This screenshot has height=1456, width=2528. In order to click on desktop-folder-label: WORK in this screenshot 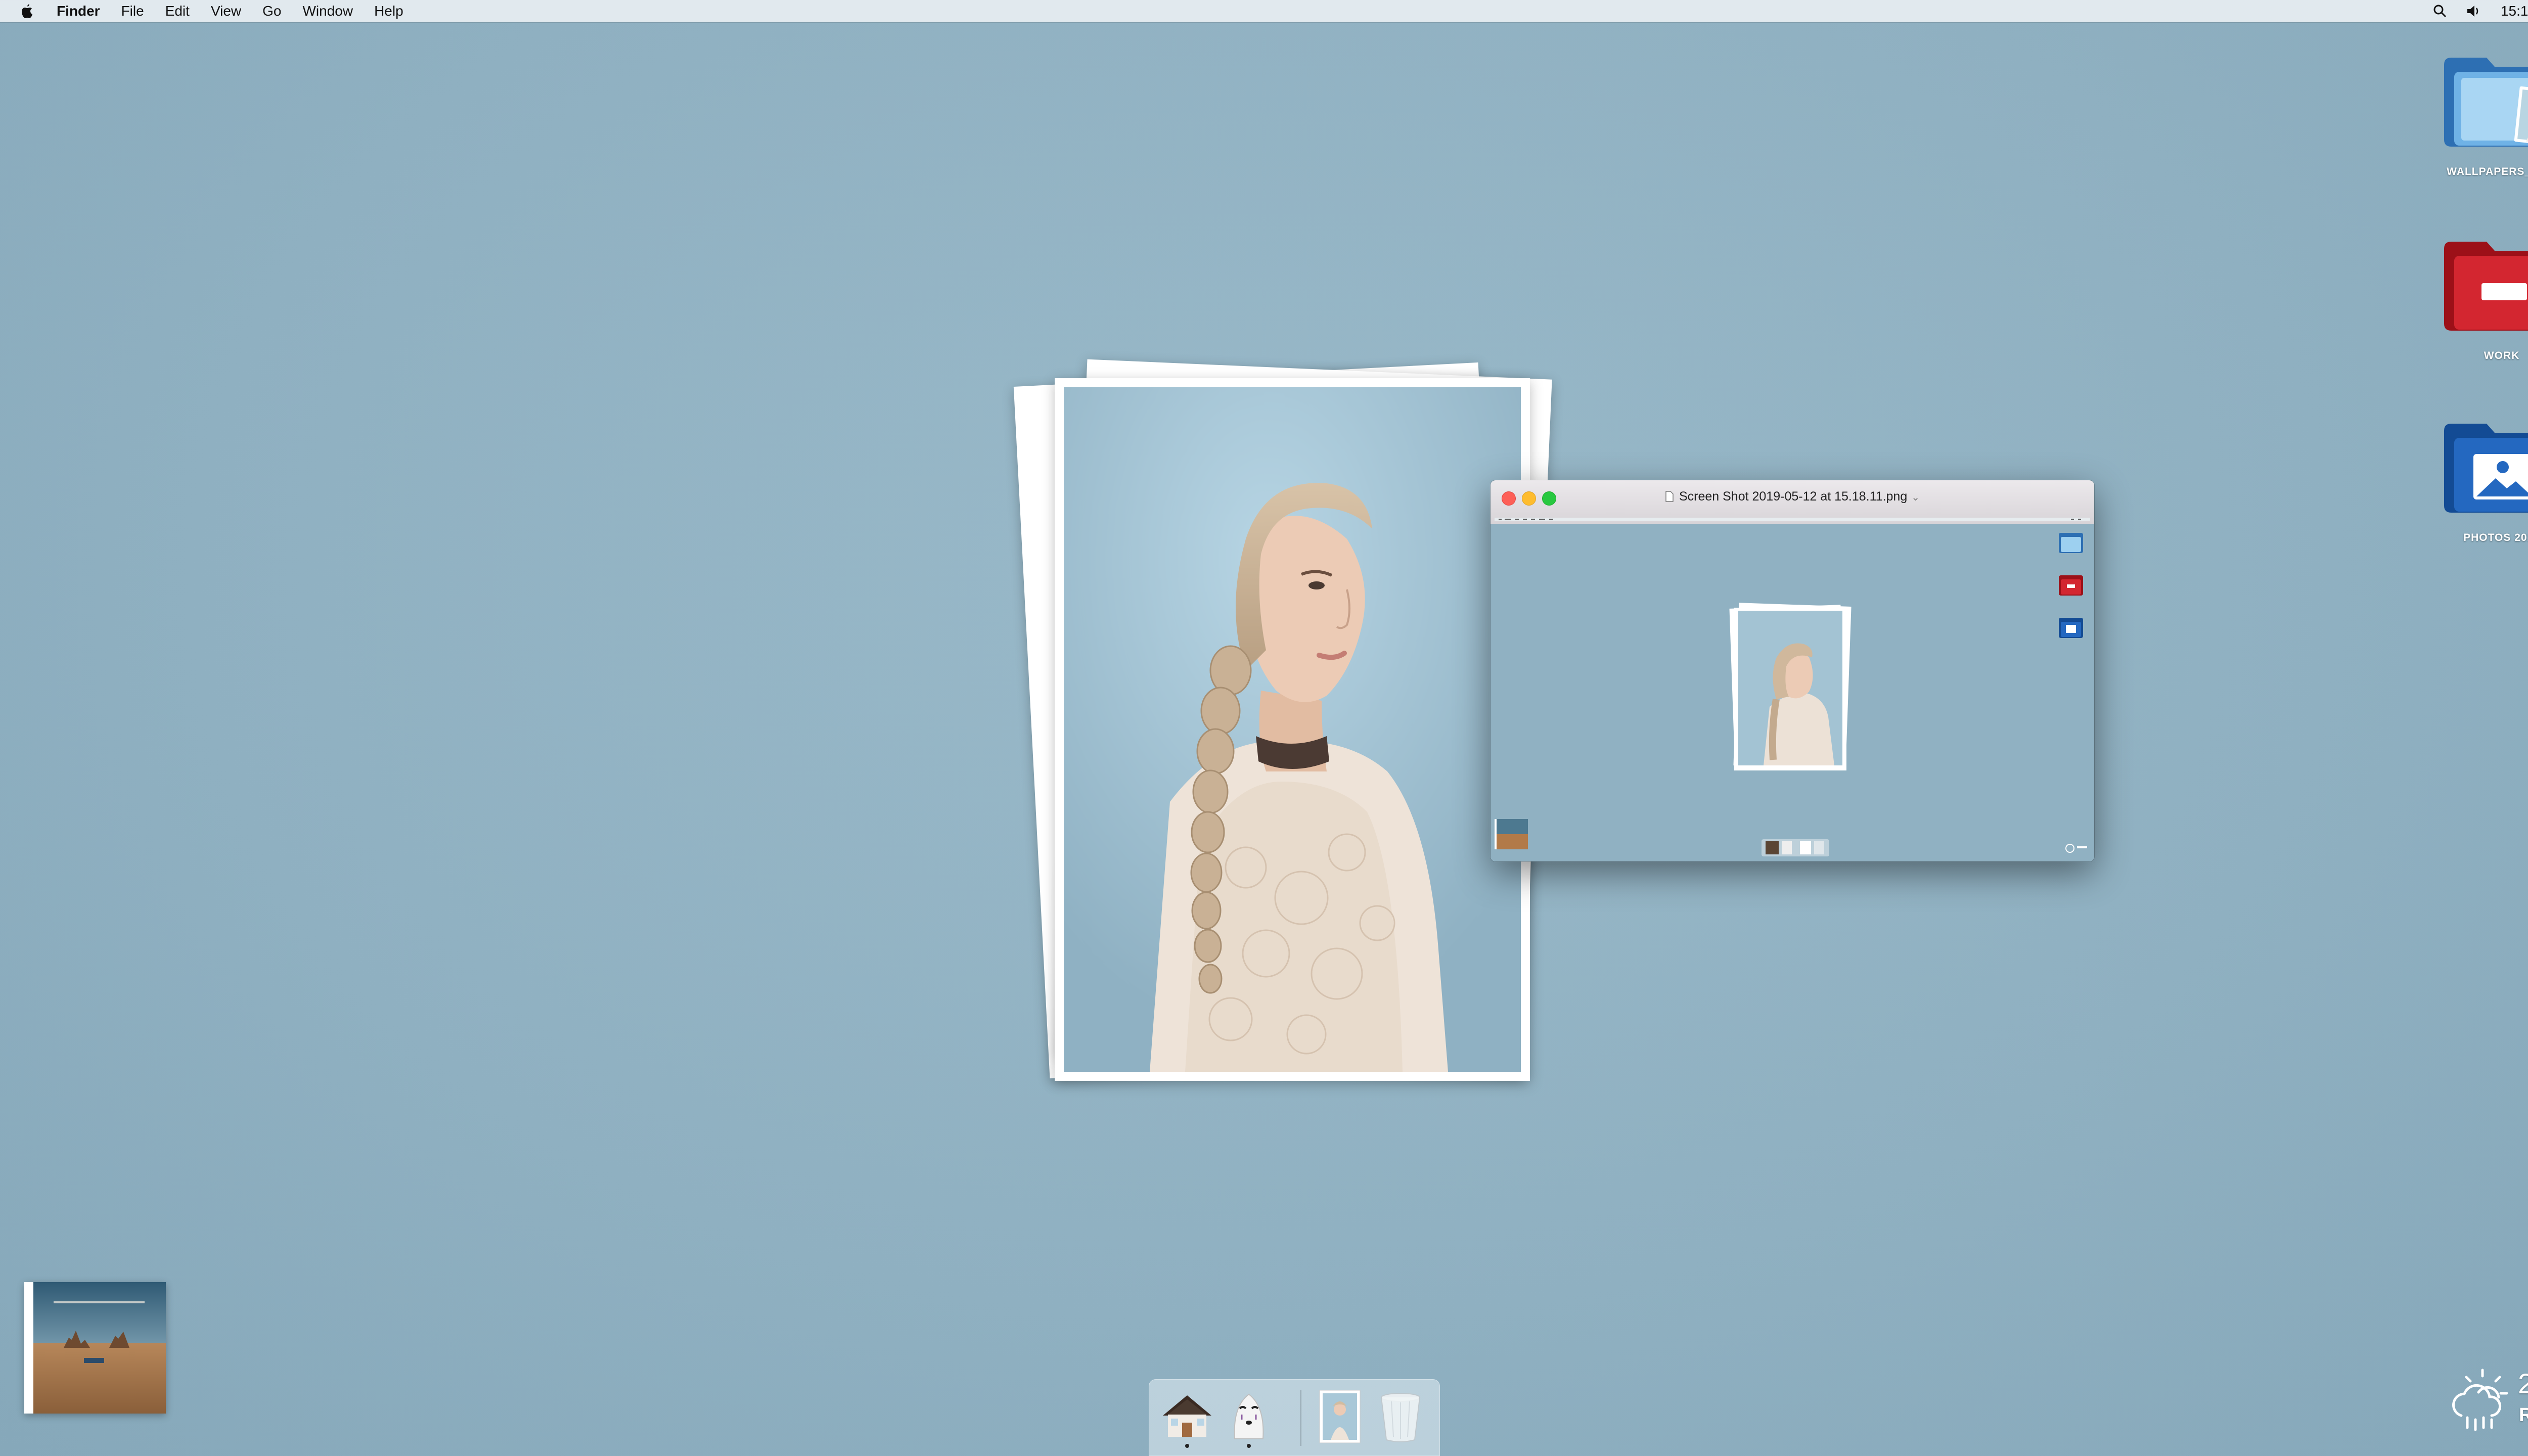, I will do `click(2502, 355)`.